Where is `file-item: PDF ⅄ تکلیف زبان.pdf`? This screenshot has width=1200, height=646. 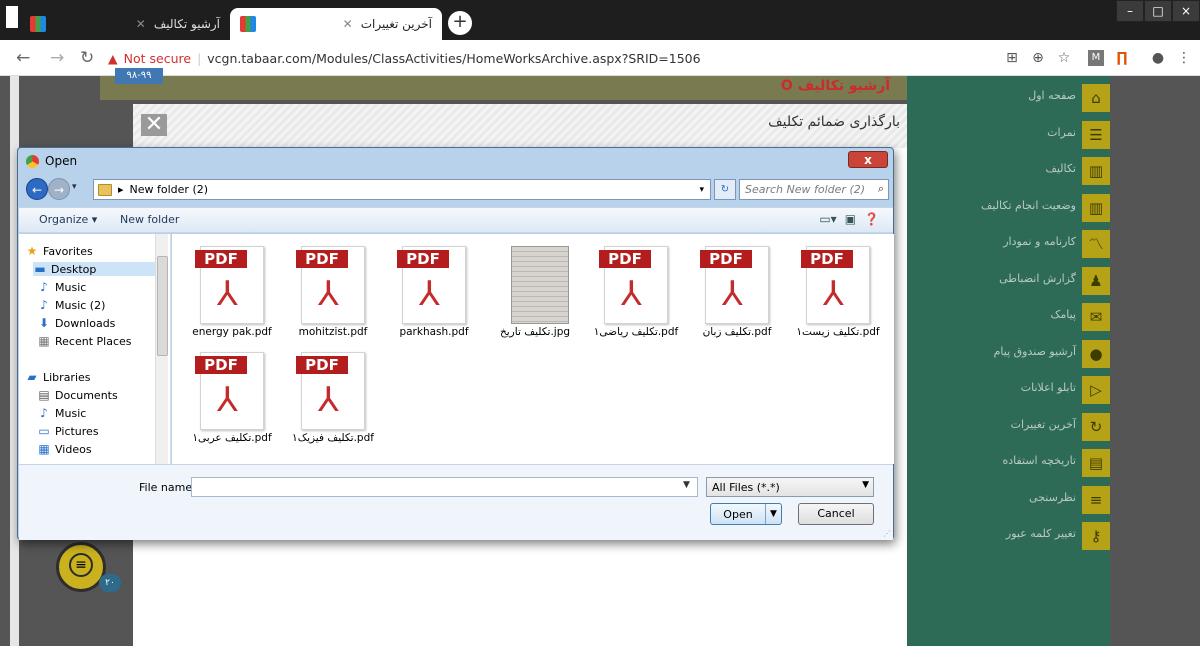
file-item: PDF ⅄ تکلیف زبان.pdf is located at coordinates (737, 291).